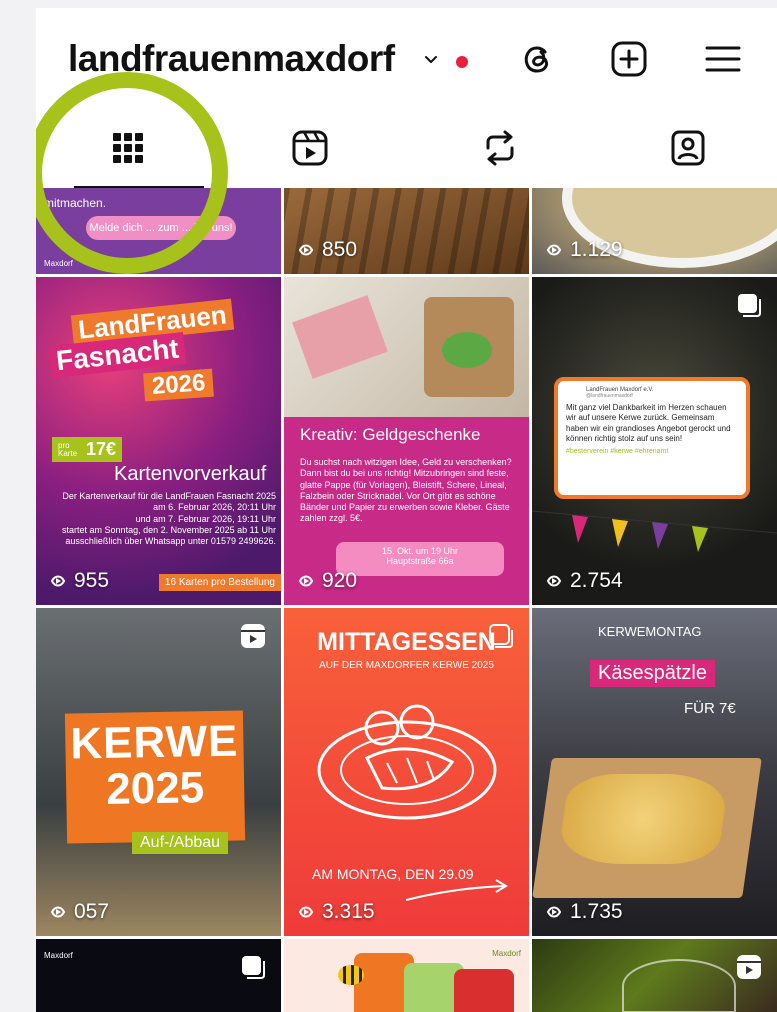 The image size is (777, 1012). I want to click on post-year: 2026, so click(179, 385).